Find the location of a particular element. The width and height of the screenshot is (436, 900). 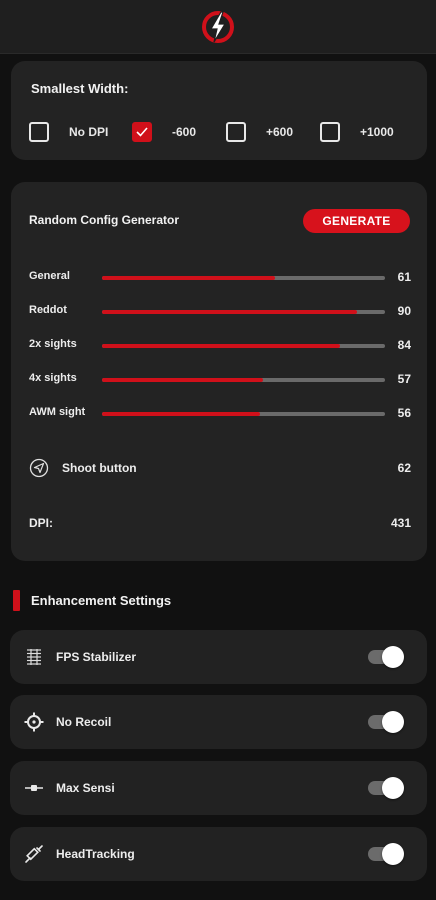

dpi-row: DPI: 431 is located at coordinates (220, 526).